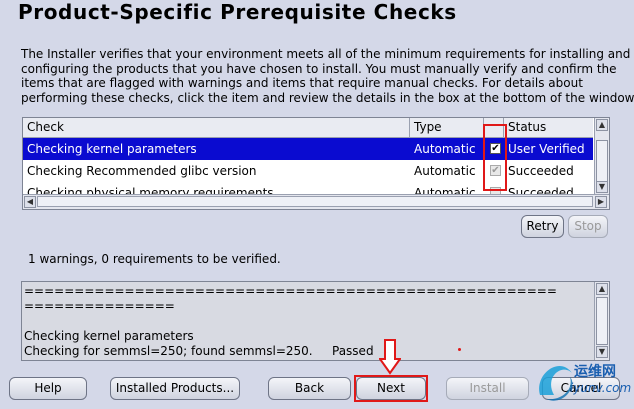 This screenshot has width=634, height=409. I want to click on stop-button: Stop, so click(588, 226).